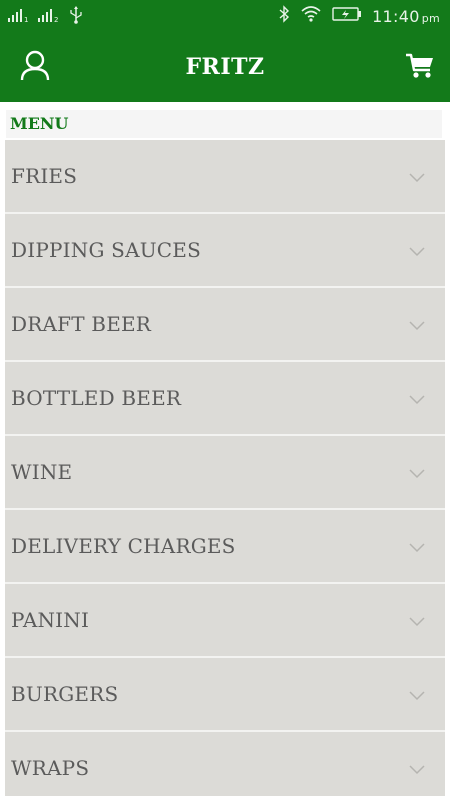 This screenshot has width=450, height=800. Describe the element at coordinates (284, 16) in the screenshot. I see `bluetooth-icon` at that location.